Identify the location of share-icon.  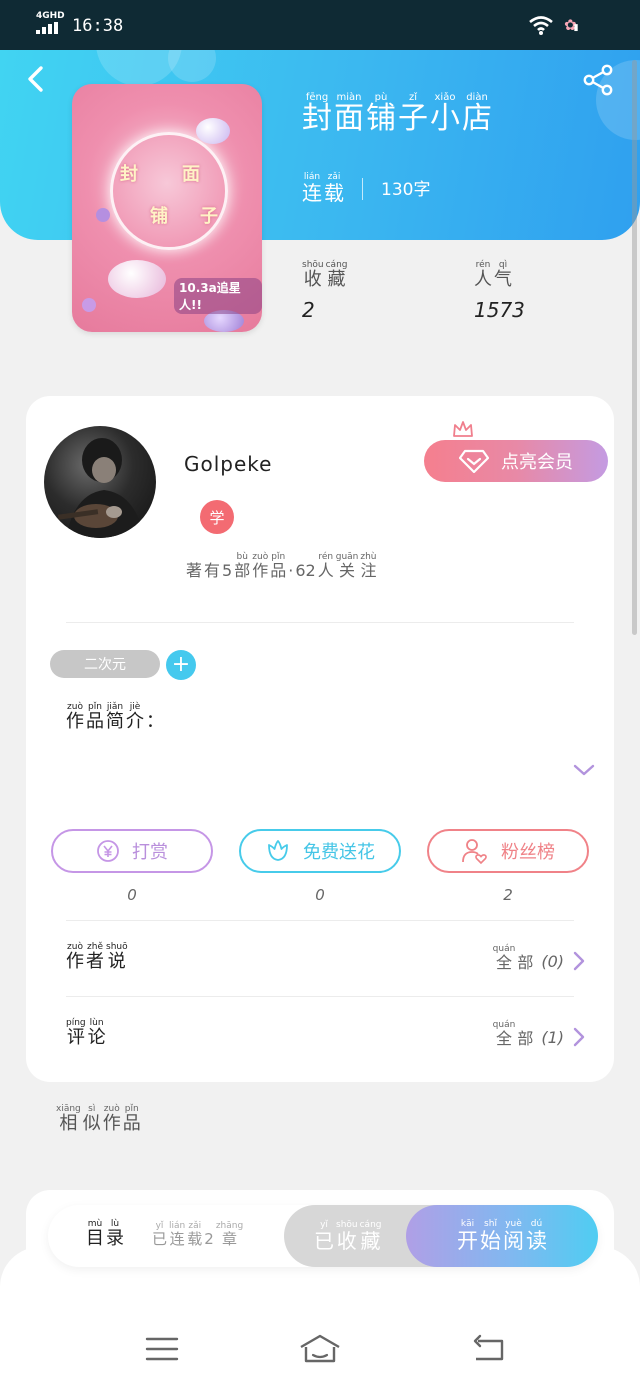
(598, 80).